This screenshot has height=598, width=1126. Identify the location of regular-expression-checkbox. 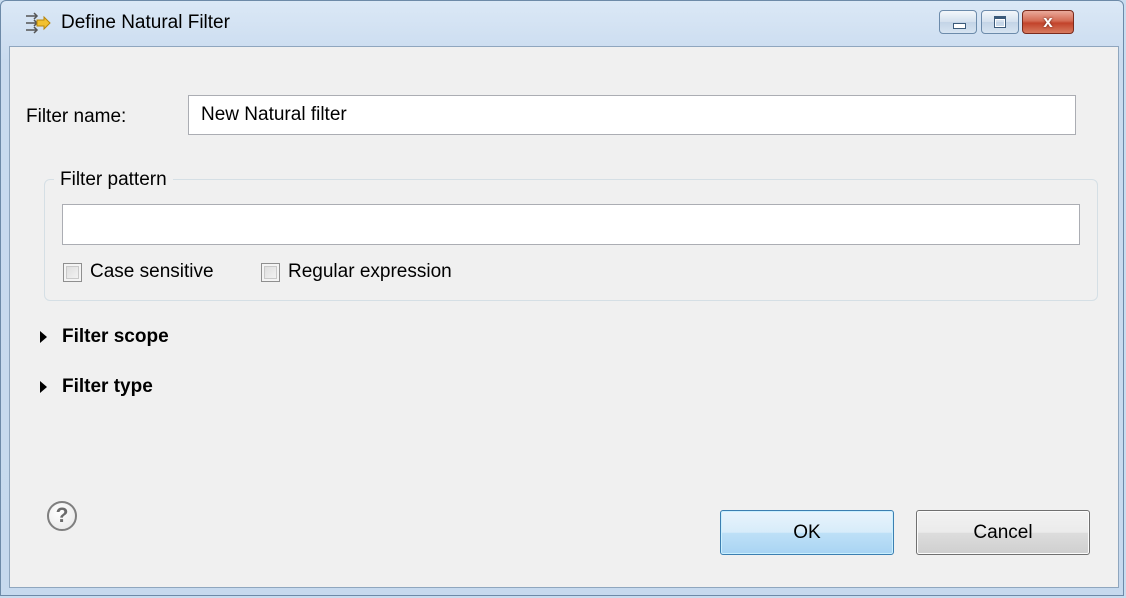
(270, 272).